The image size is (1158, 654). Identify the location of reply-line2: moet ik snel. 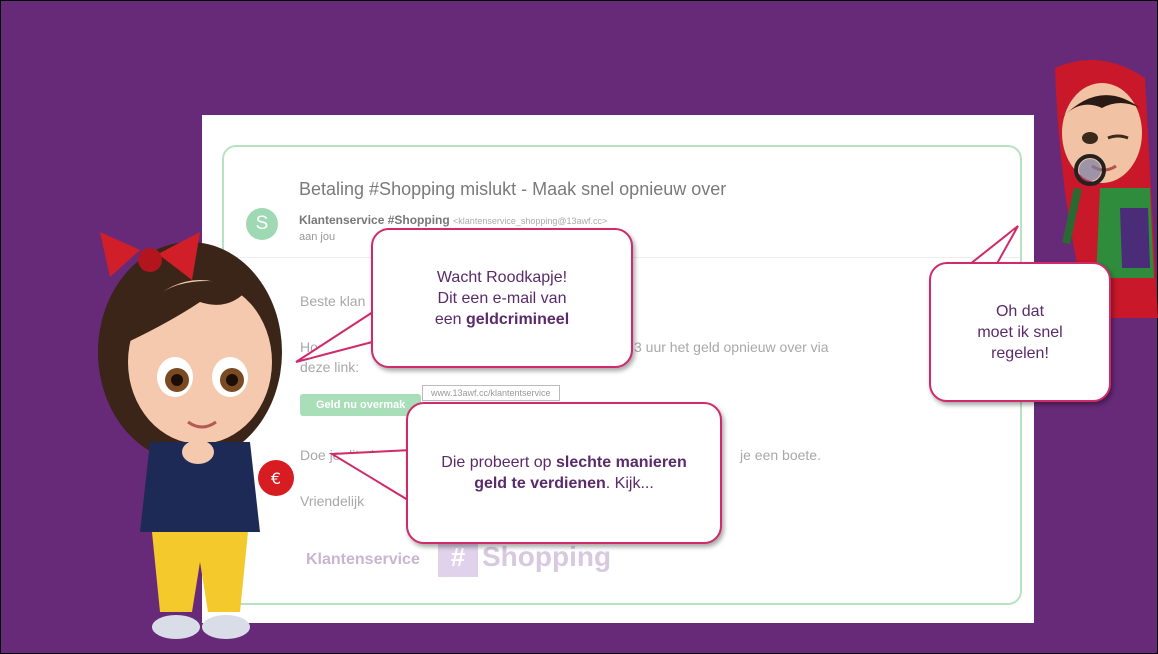
(1020, 332).